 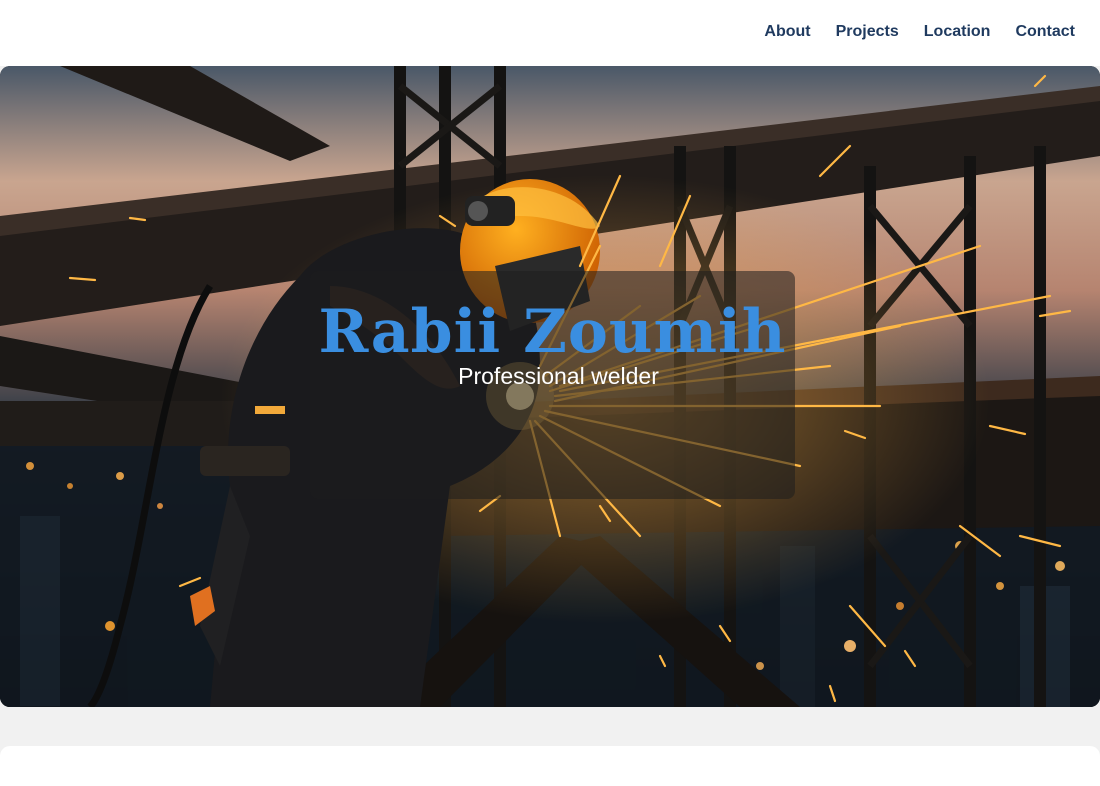 What do you see at coordinates (867, 32) in the screenshot?
I see `nav-link-projects: Projects` at bounding box center [867, 32].